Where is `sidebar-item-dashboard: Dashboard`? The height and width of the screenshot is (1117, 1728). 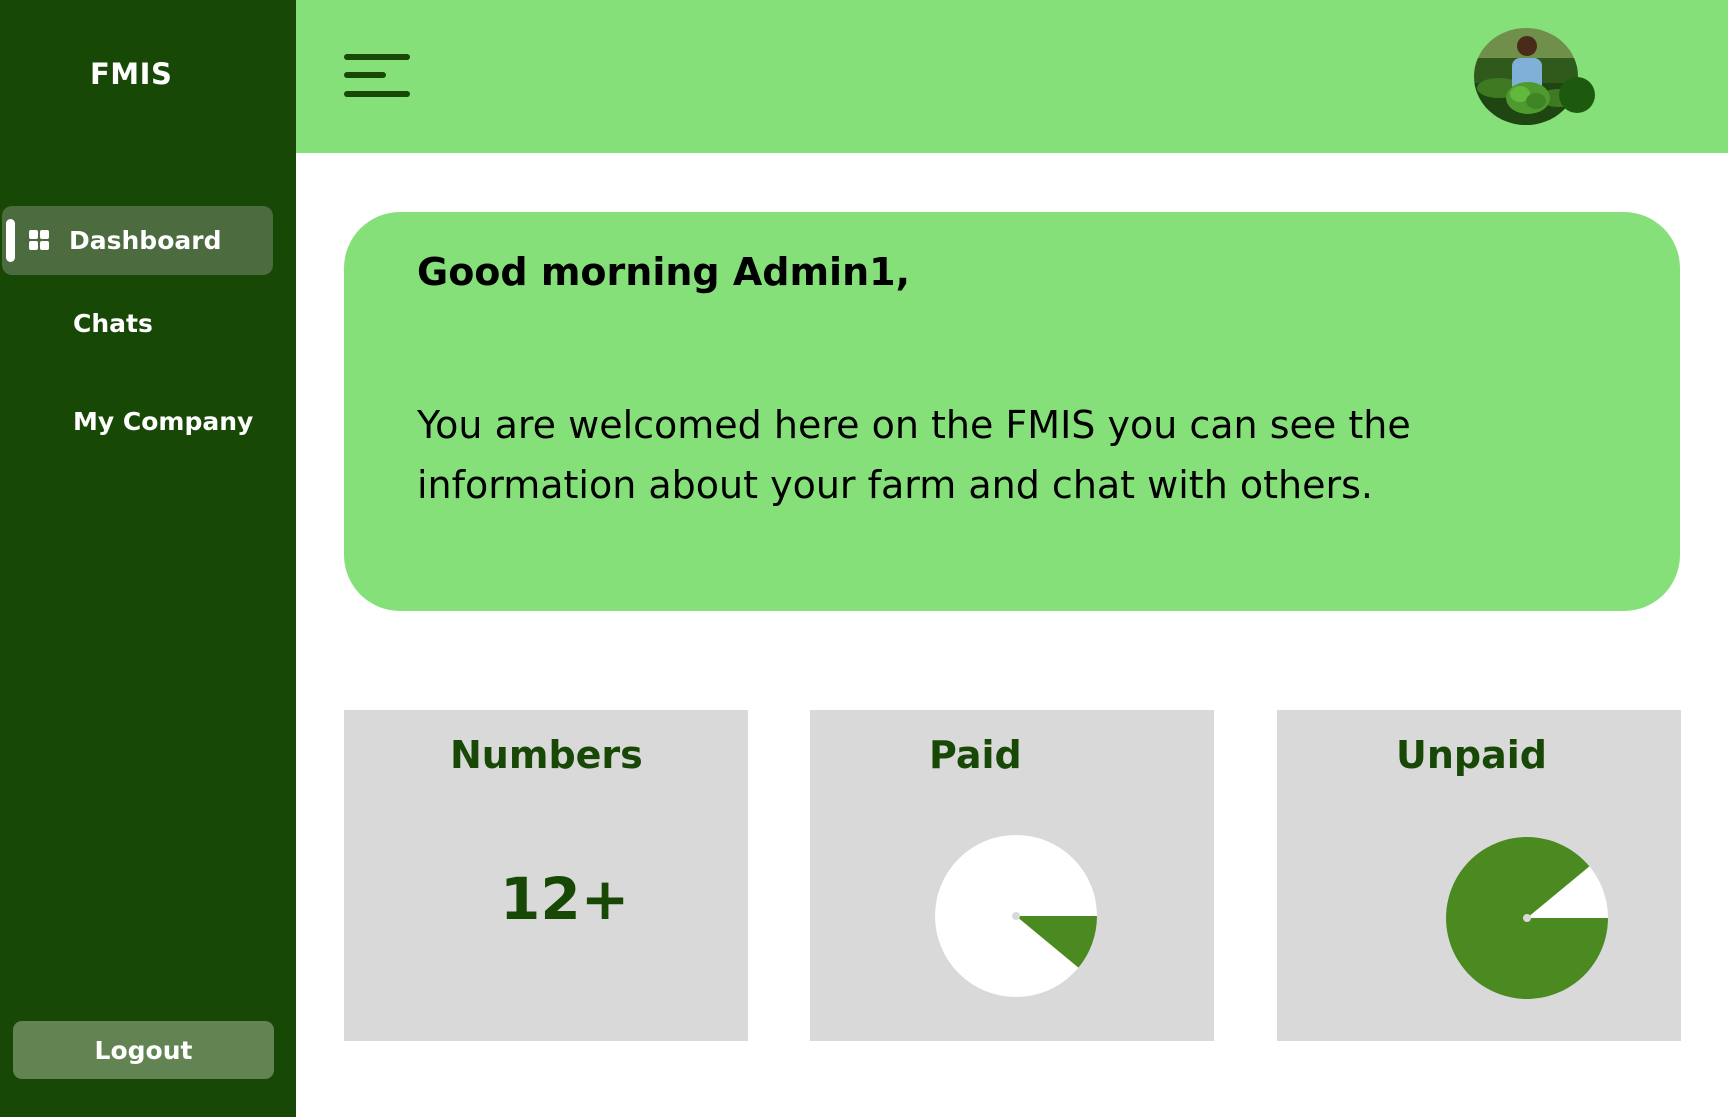 sidebar-item-dashboard: Dashboard is located at coordinates (137, 240).